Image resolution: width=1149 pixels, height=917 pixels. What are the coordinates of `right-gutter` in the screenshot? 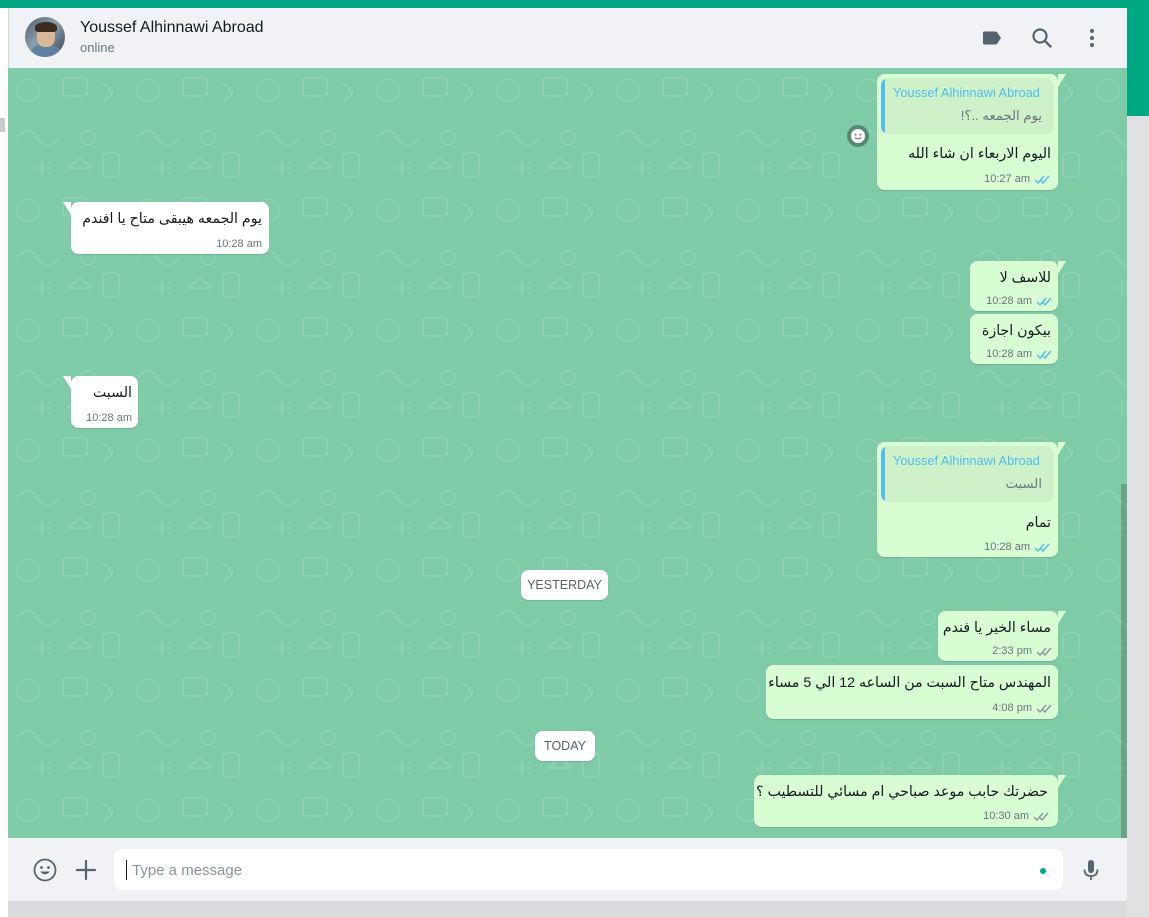 It's located at (1138, 516).